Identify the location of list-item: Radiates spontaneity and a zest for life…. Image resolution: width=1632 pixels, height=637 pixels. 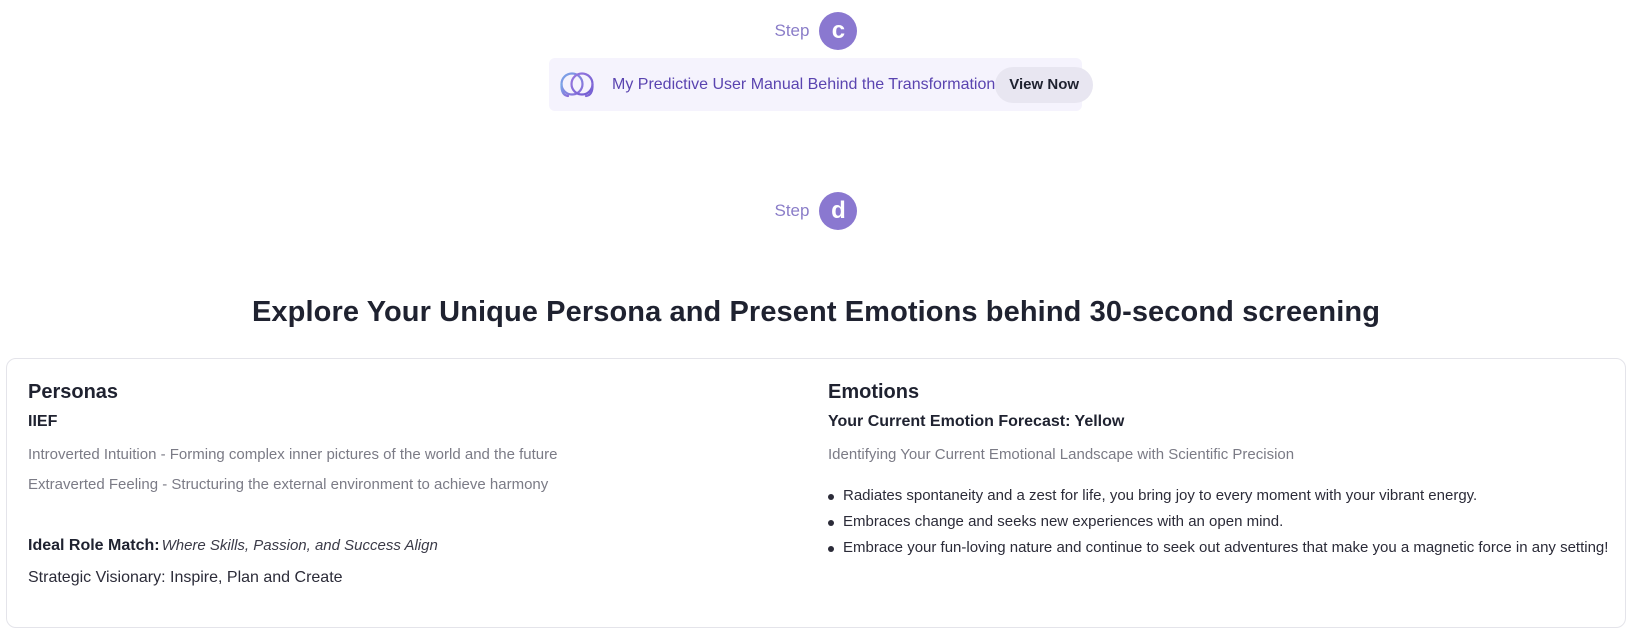
(1218, 500).